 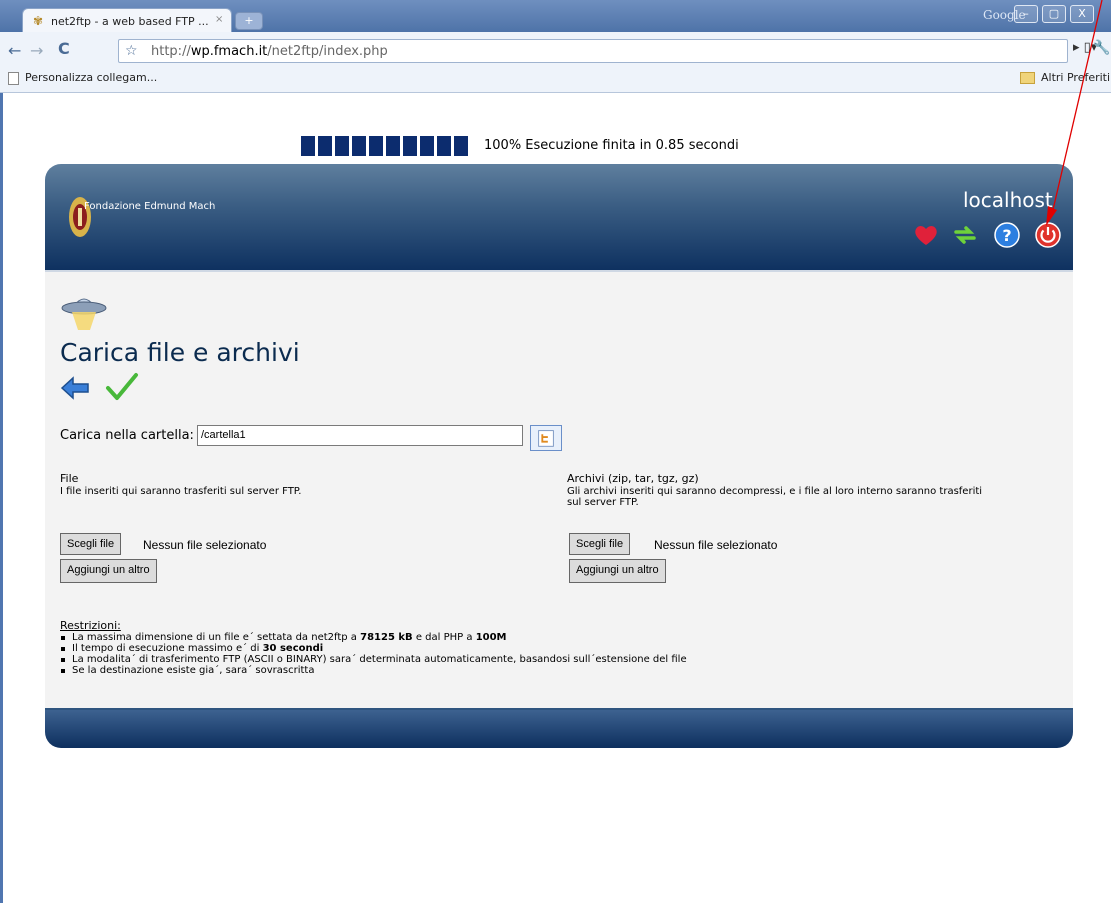 I want to click on help-icon: ?, so click(x=1007, y=235).